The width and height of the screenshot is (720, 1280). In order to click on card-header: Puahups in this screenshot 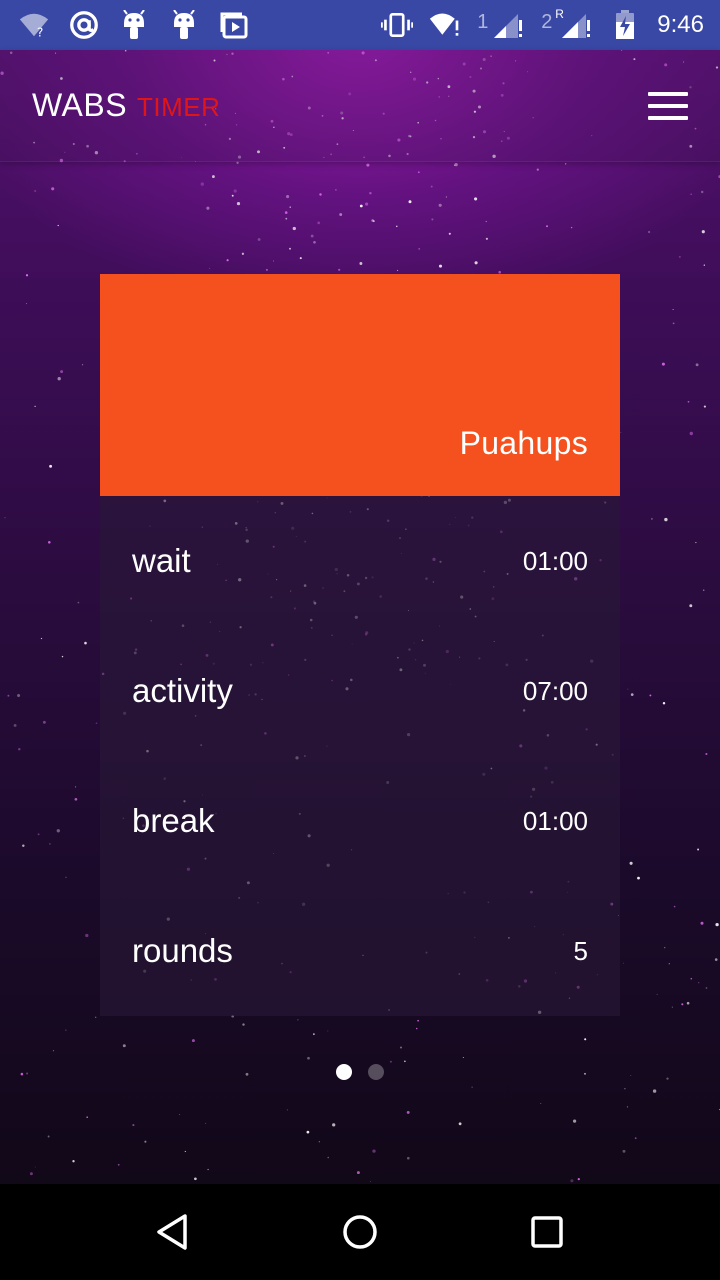, I will do `click(360, 385)`.